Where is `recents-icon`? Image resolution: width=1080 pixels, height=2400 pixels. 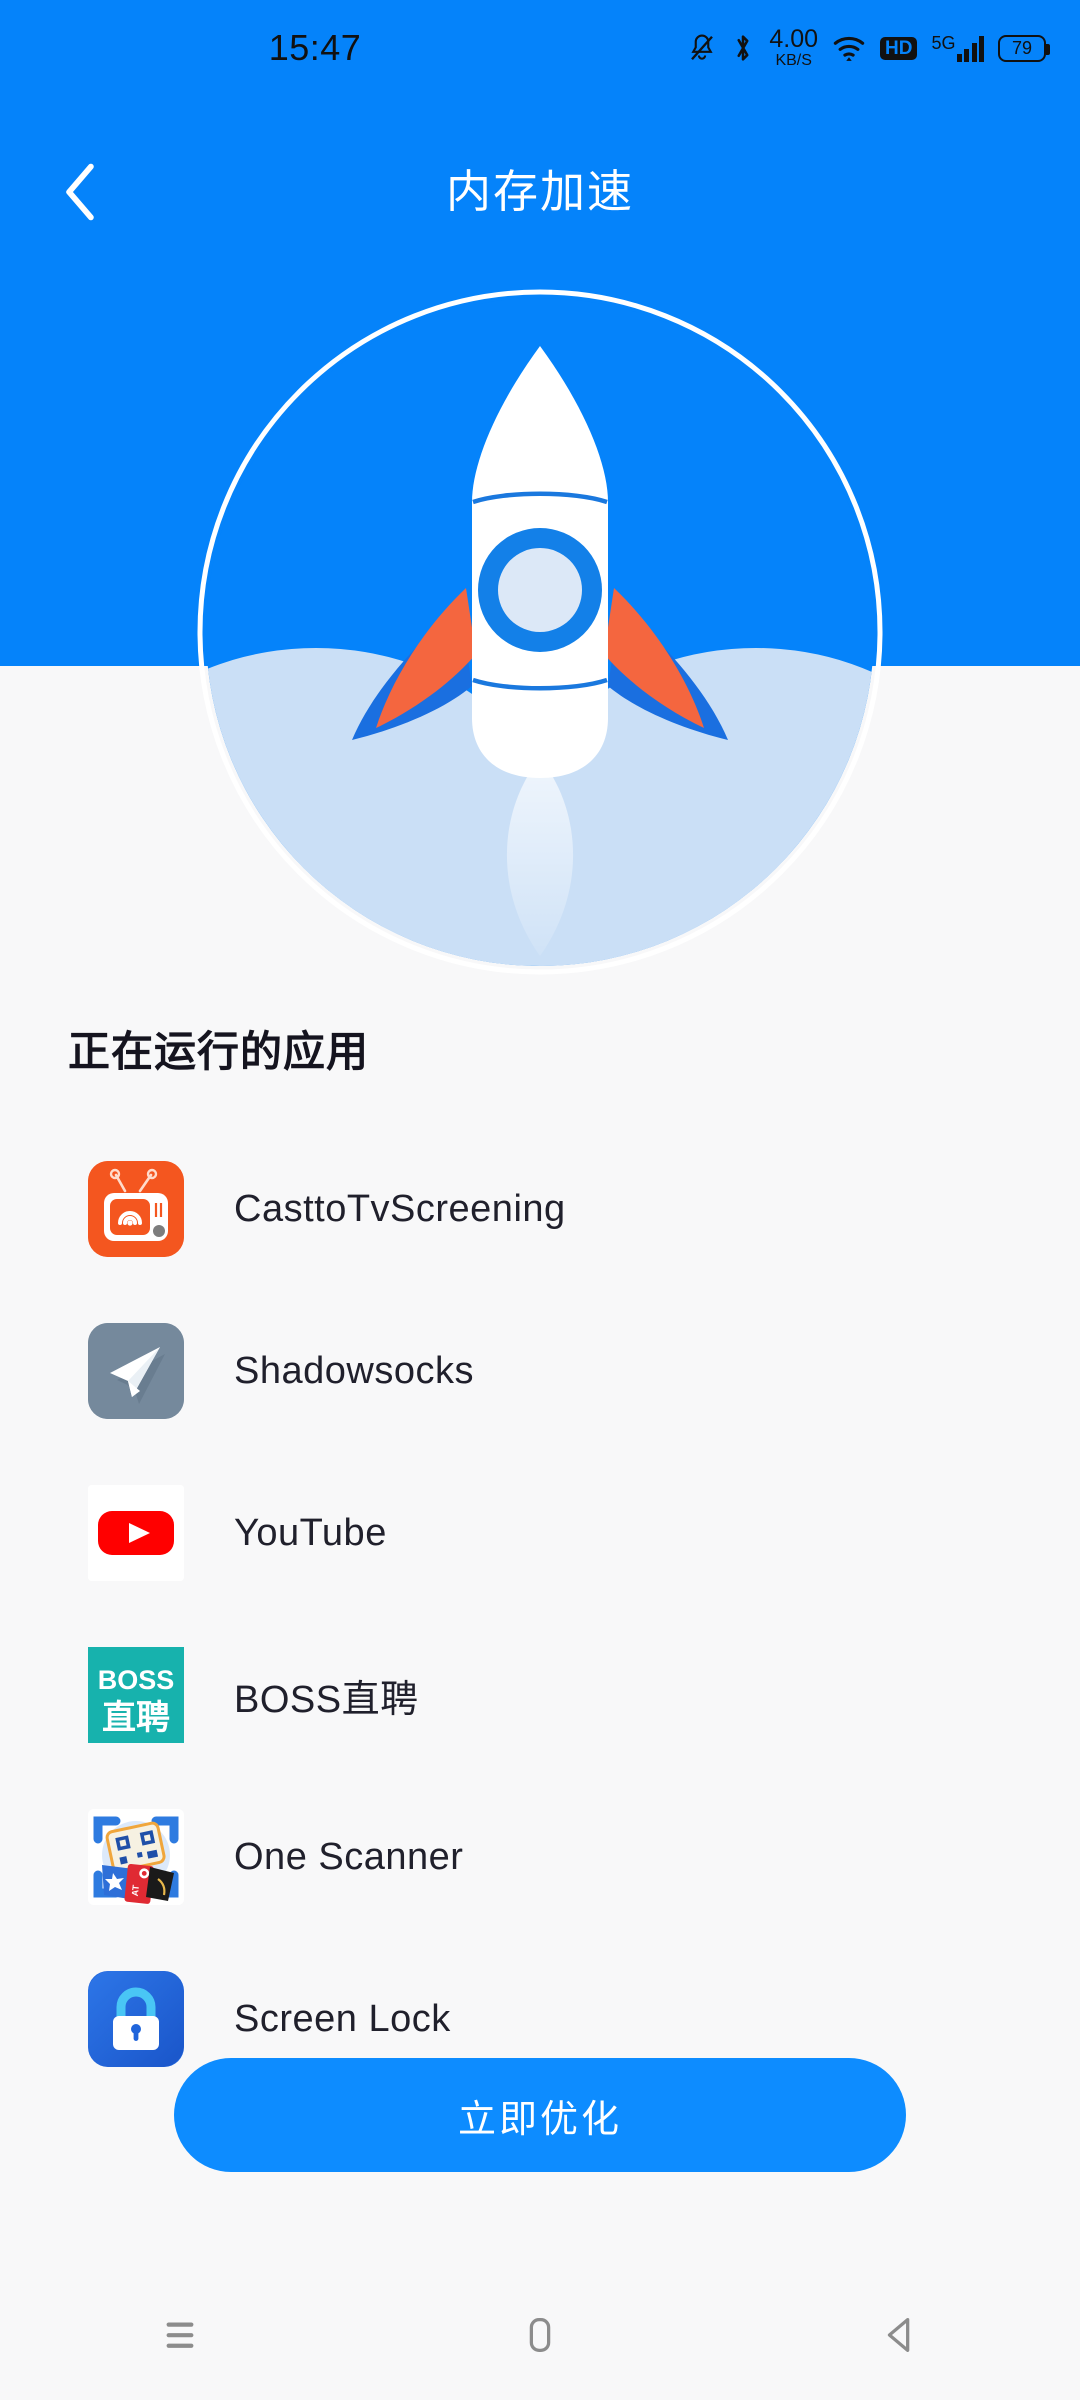 recents-icon is located at coordinates (180, 2335).